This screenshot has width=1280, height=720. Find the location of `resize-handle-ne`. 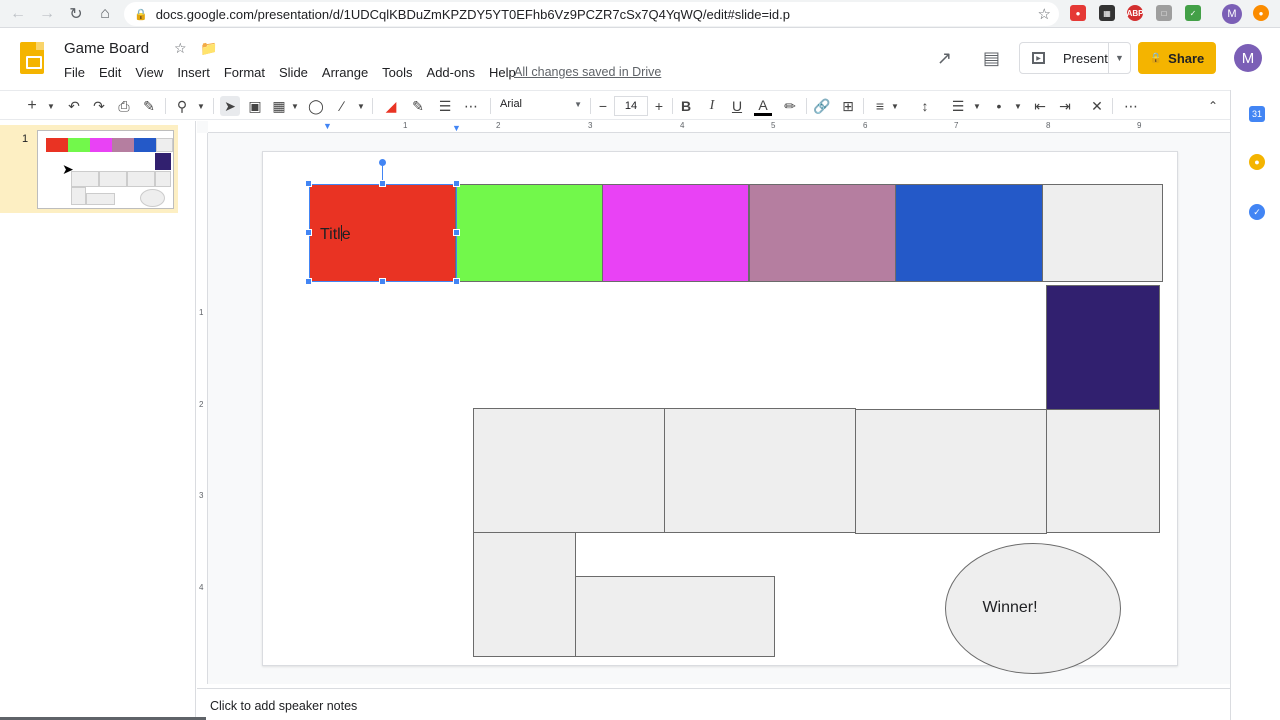

resize-handle-ne is located at coordinates (456, 183).